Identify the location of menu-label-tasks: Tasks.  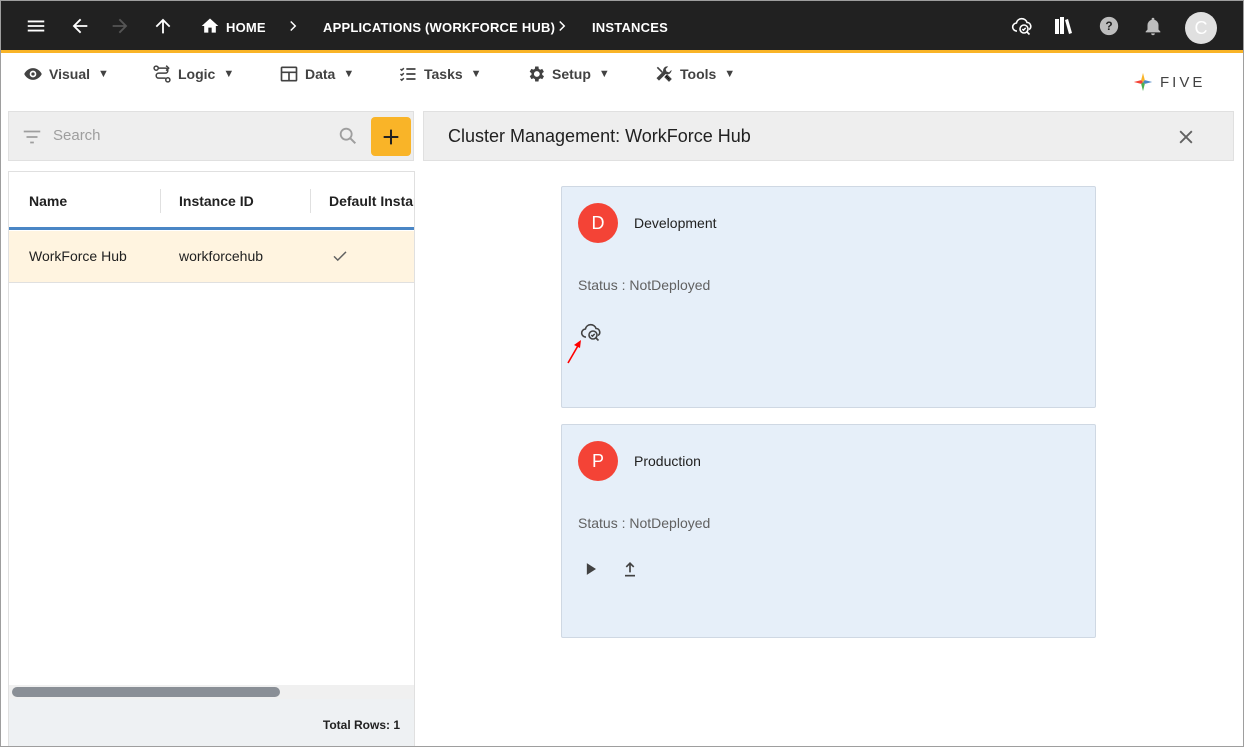
(443, 74).